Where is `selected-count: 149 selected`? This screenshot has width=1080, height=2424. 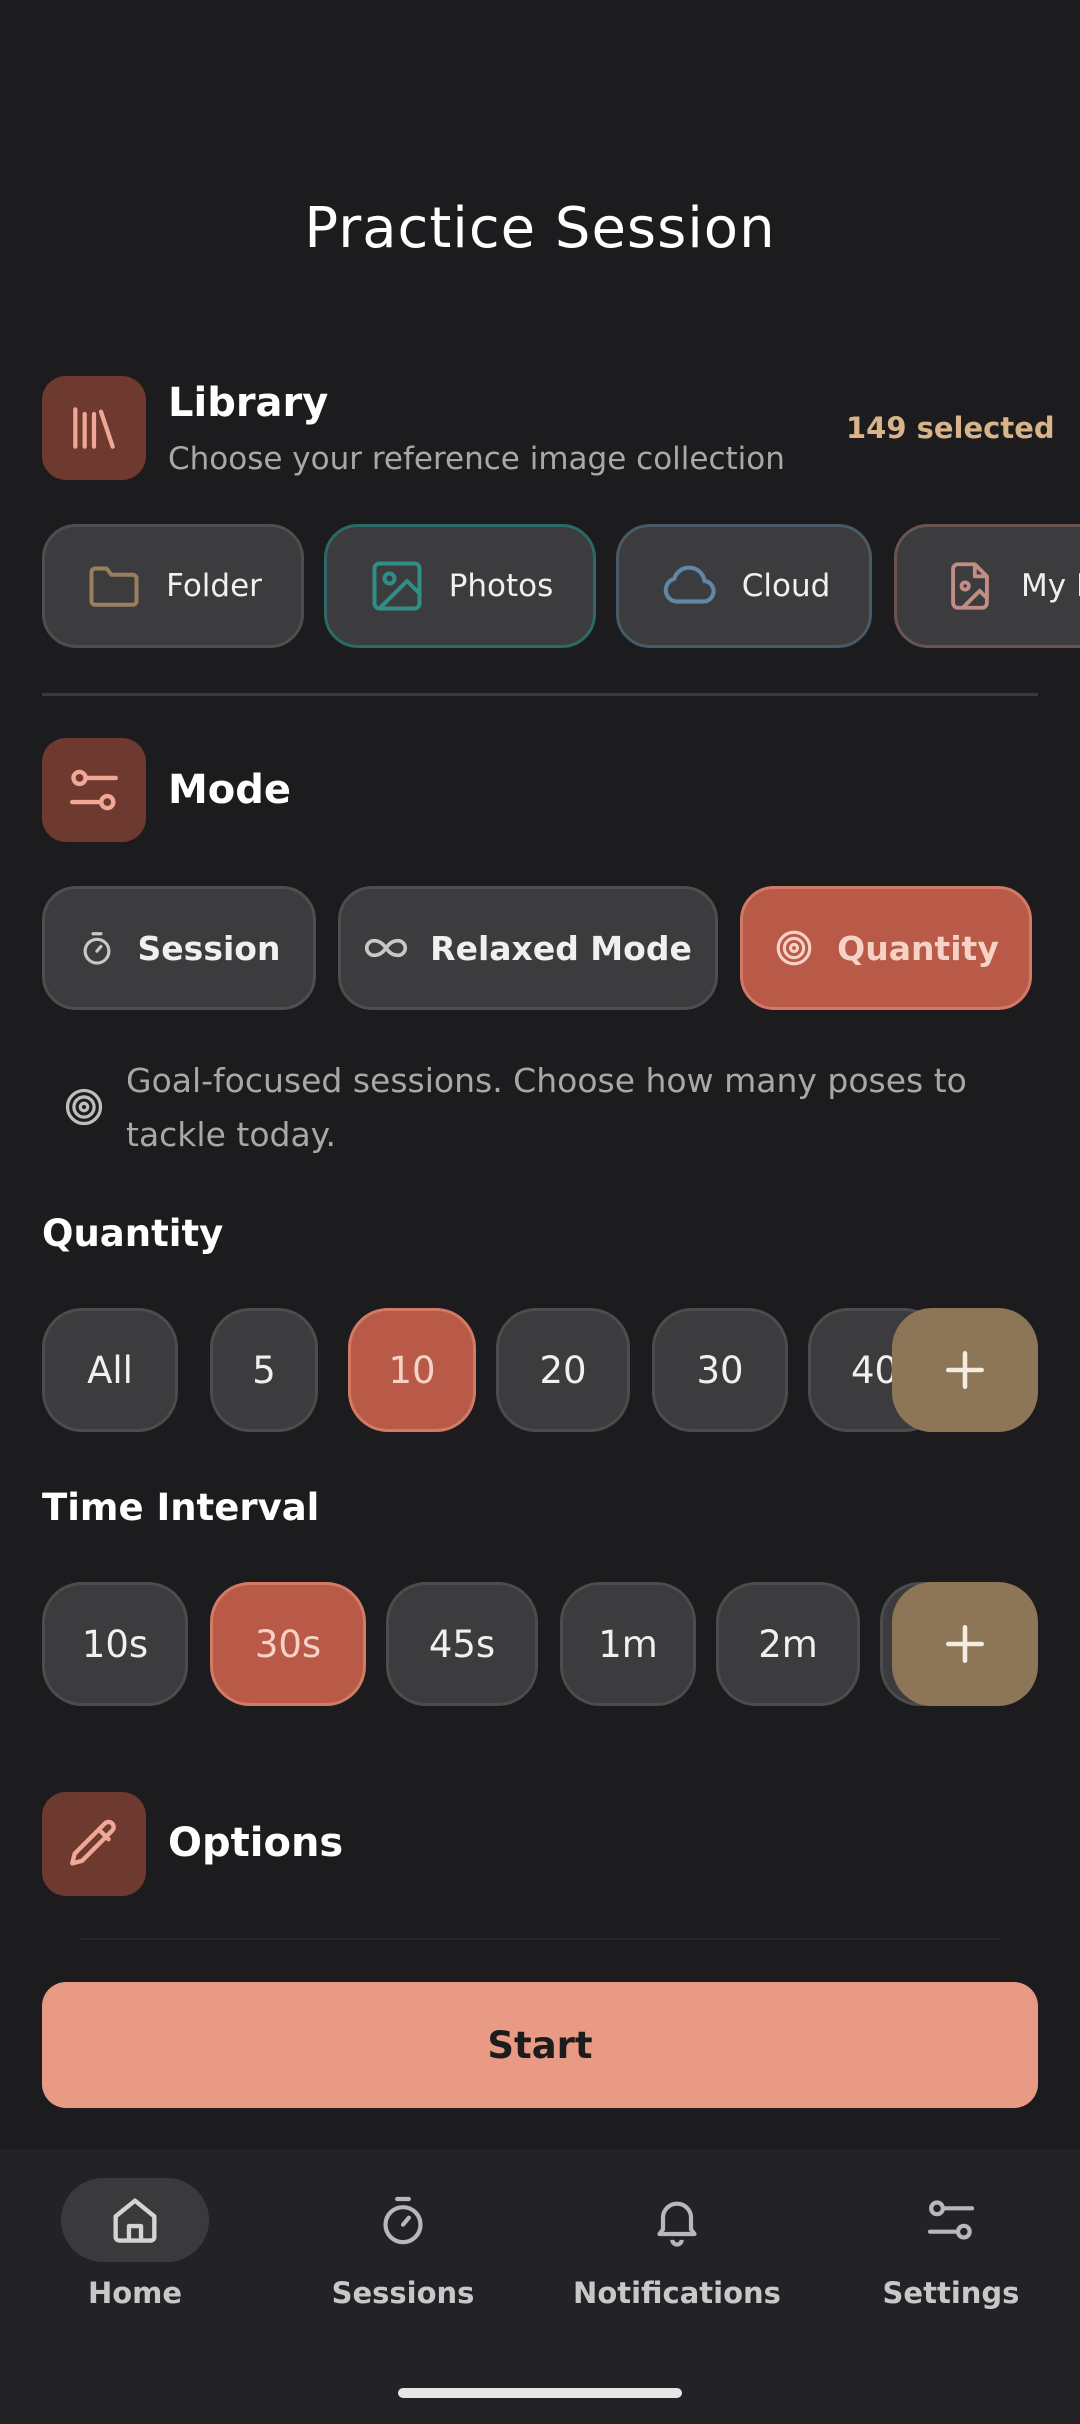
selected-count: 149 selected is located at coordinates (950, 428).